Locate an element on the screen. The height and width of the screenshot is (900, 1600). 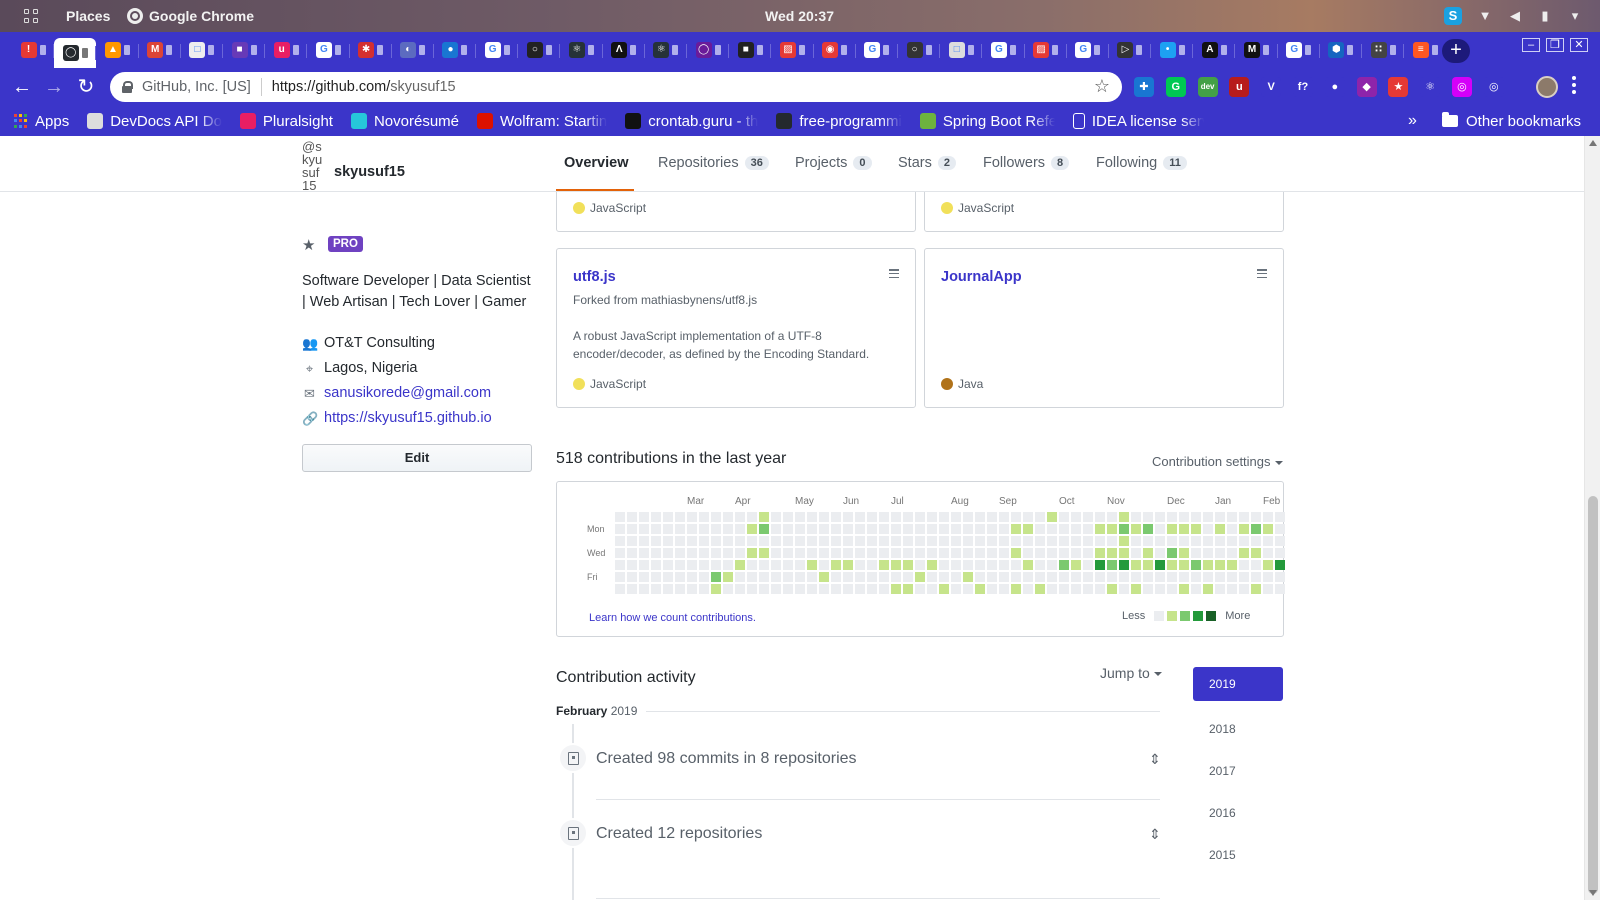
browser-tab: ✱ is located at coordinates (371, 50).